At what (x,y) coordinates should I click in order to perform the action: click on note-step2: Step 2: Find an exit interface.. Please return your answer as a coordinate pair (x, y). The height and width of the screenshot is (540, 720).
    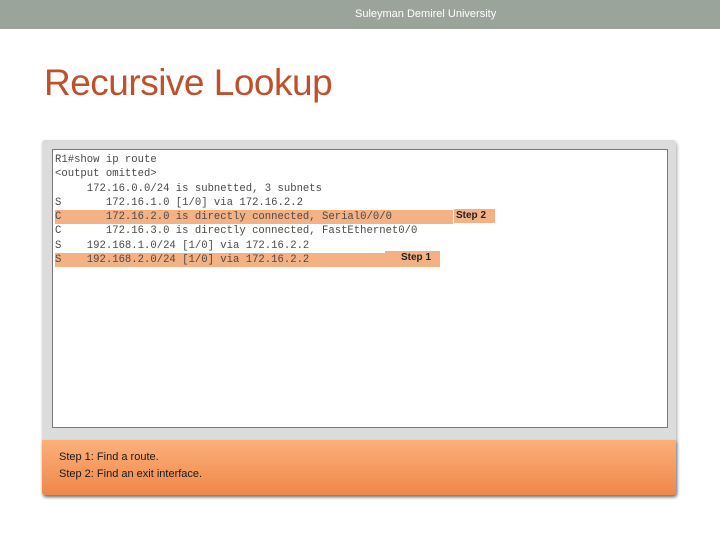
    Looking at the image, I should click on (131, 474).